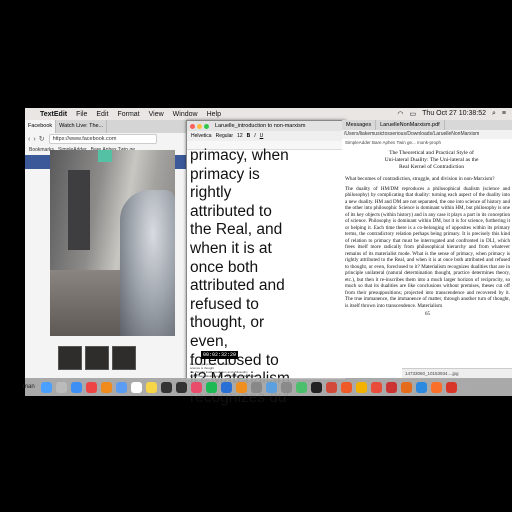  Describe the element at coordinates (427, 315) in the screenshot. I see `page-number: 65` at that location.